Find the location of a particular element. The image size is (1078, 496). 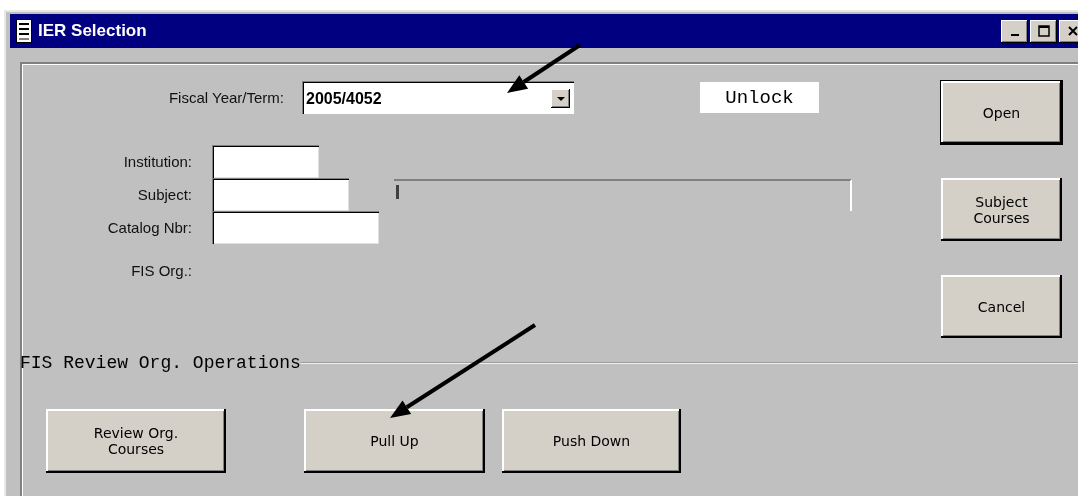

maximize-icon is located at coordinates (1043, 31).